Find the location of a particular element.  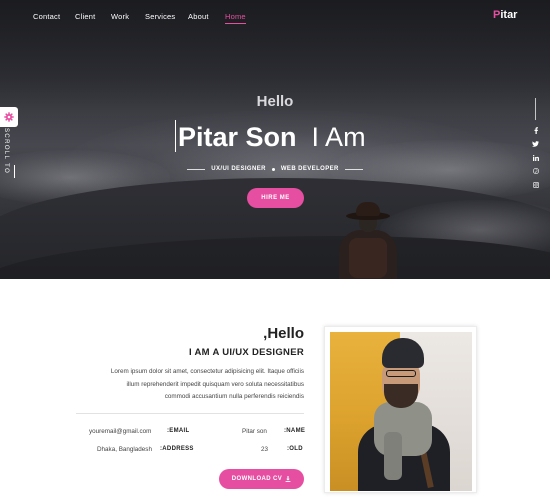

name-value: Pitar son is located at coordinates (254, 431).